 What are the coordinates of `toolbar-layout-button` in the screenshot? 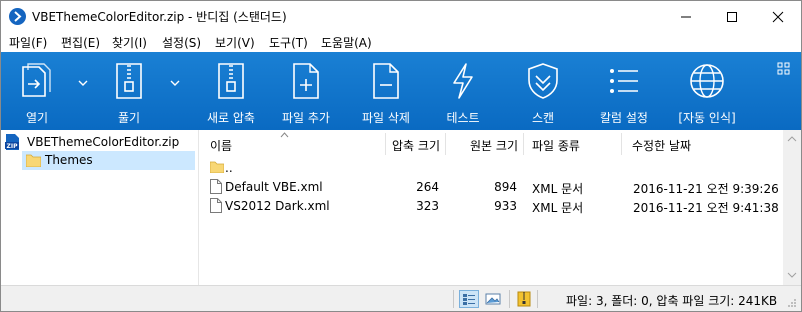 It's located at (784, 69).